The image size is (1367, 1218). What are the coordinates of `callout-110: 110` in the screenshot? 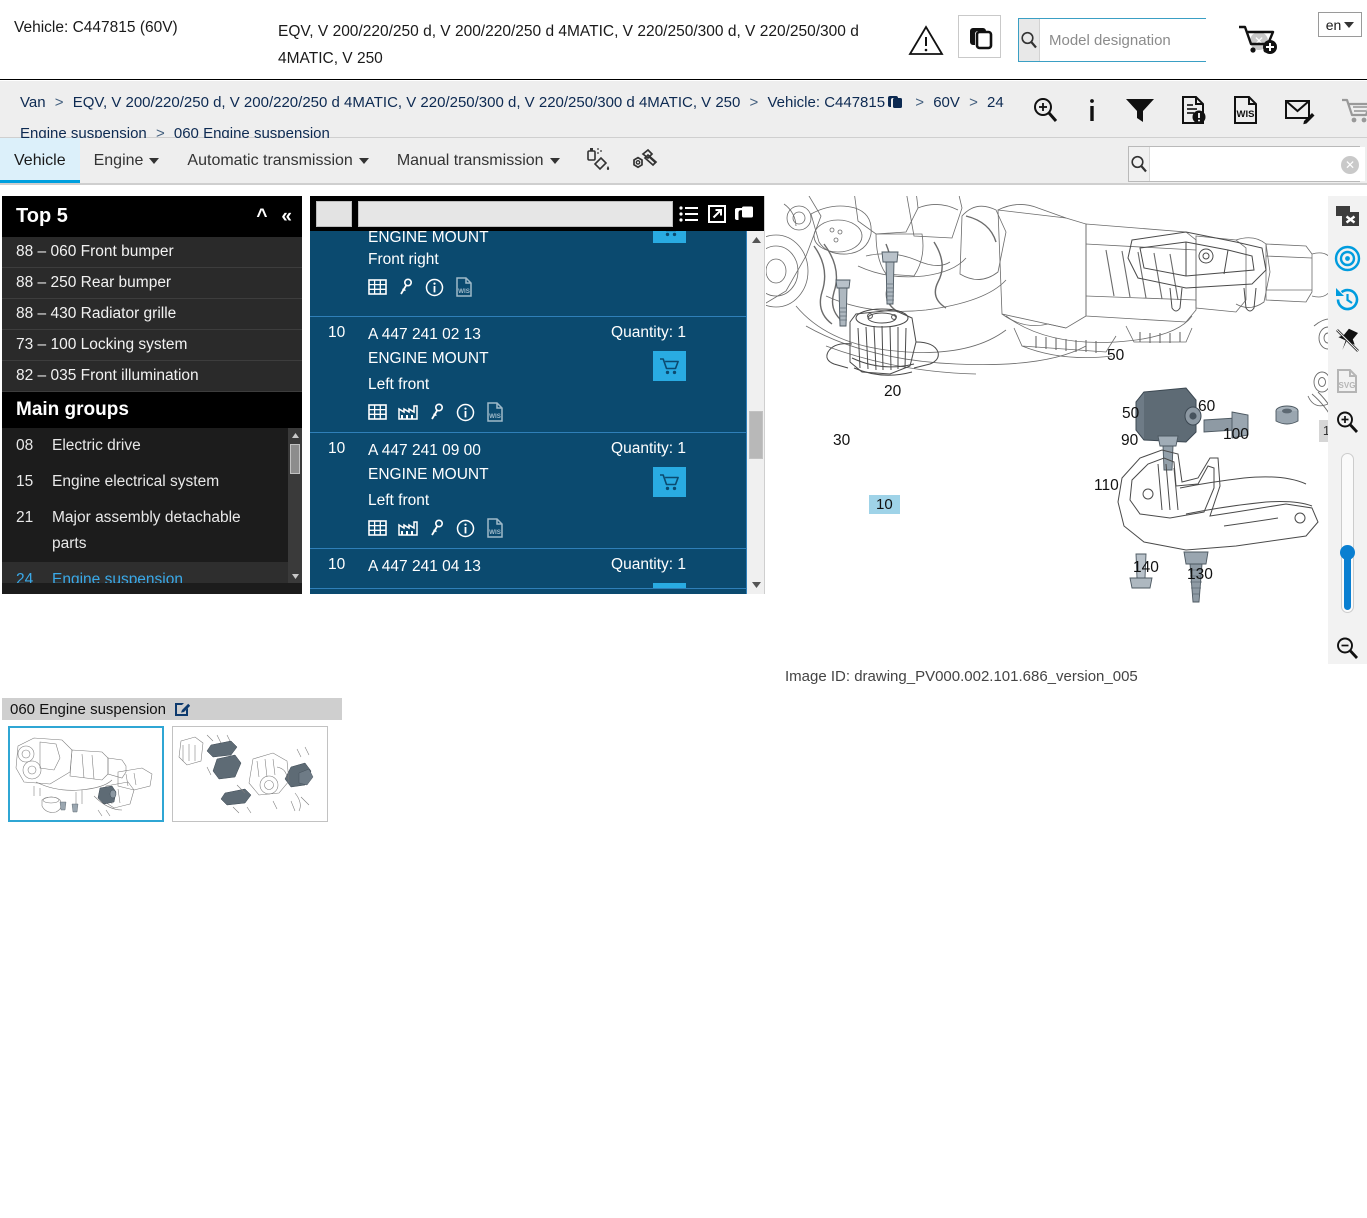 It's located at (1106, 486).